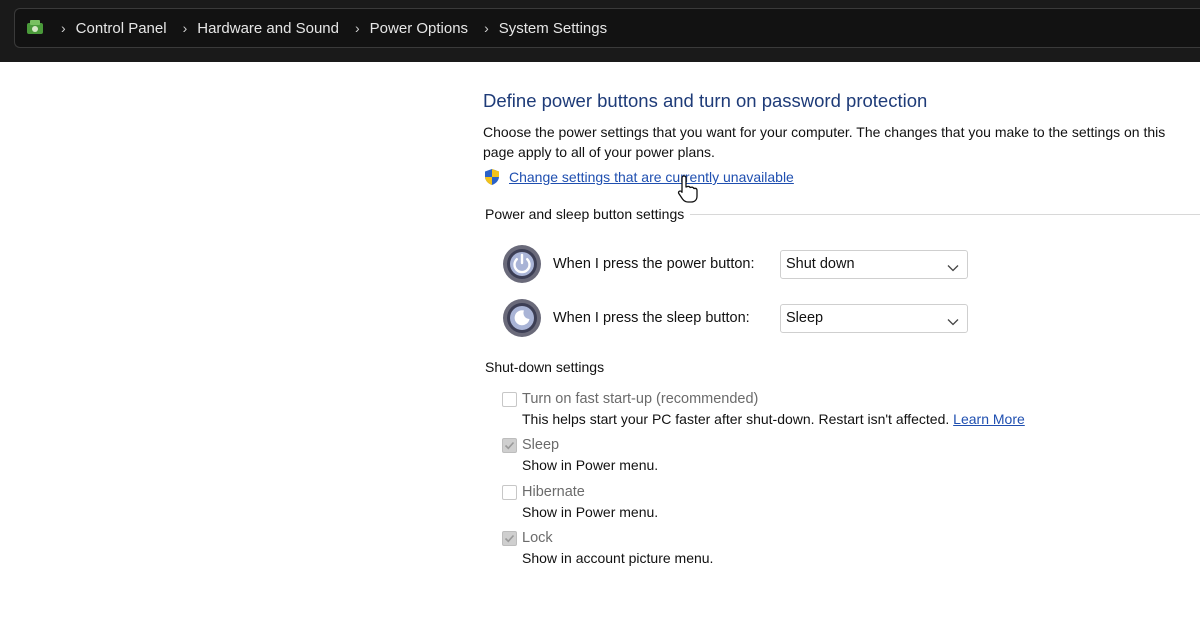  I want to click on sleep-icon, so click(522, 318).